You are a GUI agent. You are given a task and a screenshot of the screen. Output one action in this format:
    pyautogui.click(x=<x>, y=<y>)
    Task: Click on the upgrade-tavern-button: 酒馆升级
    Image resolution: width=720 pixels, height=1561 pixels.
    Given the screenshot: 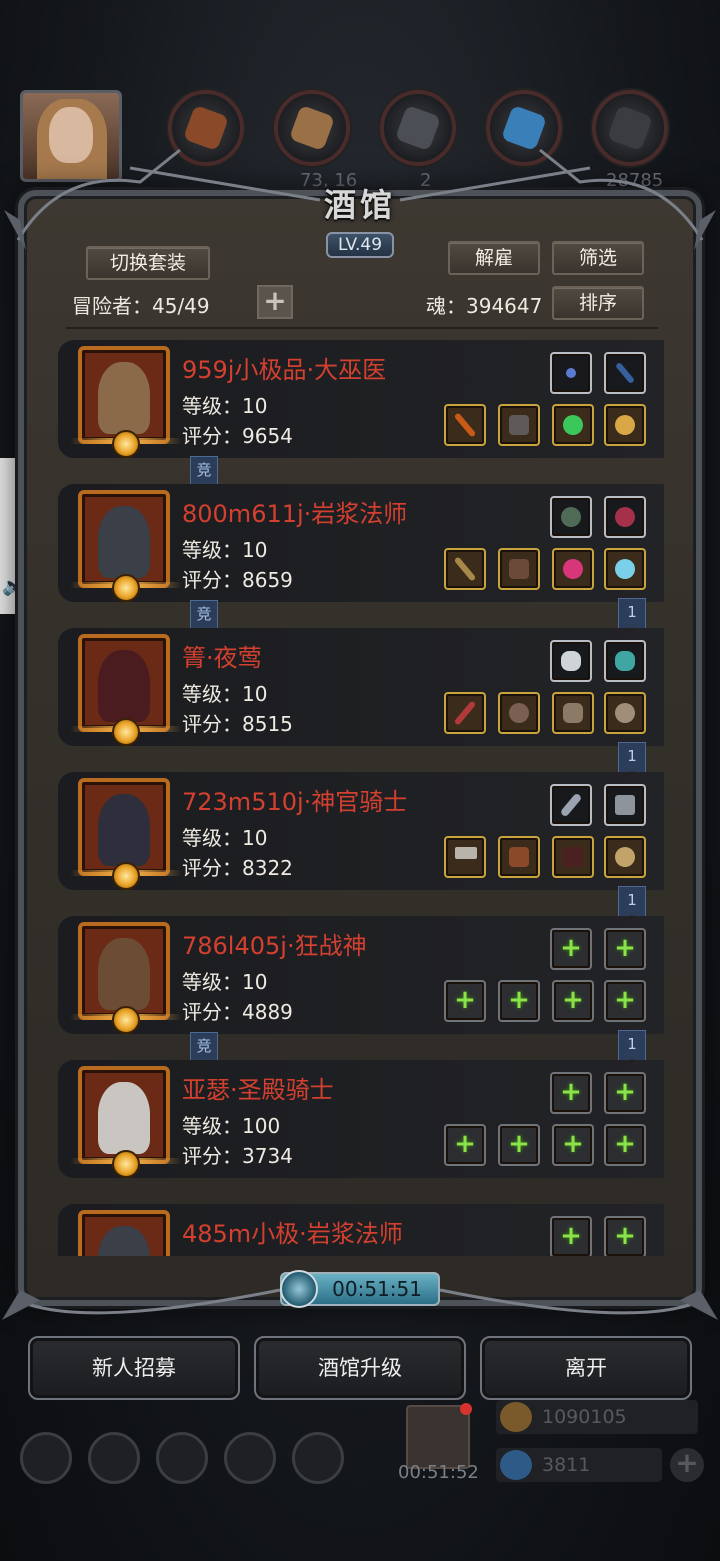 What is the action you would take?
    pyautogui.click(x=360, y=1368)
    